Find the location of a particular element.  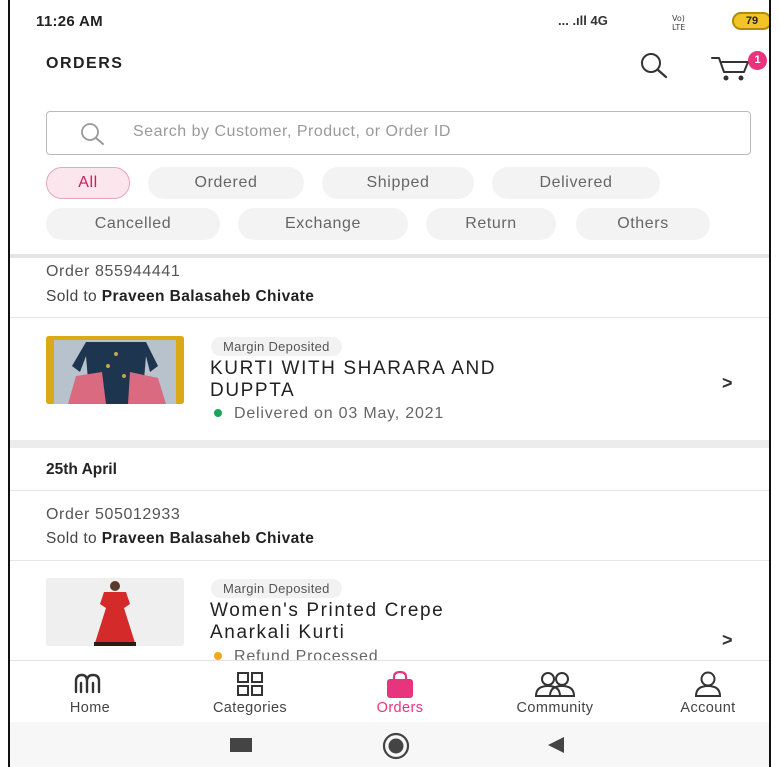

product-name: Women's Printed Crepe Anarkali Kurti is located at coordinates (327, 621).